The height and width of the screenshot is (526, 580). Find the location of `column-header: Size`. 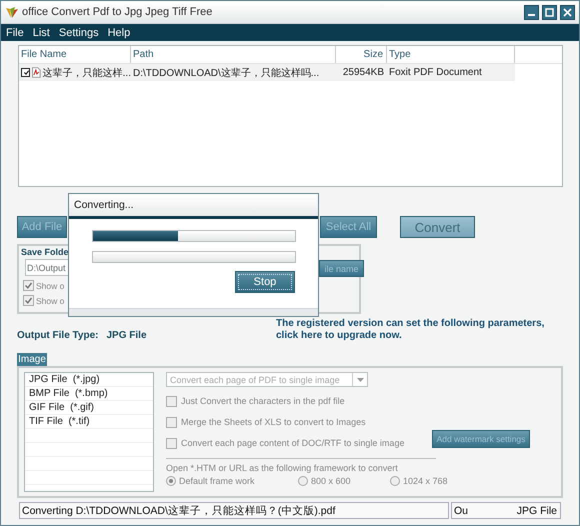

column-header: Size is located at coordinates (361, 54).